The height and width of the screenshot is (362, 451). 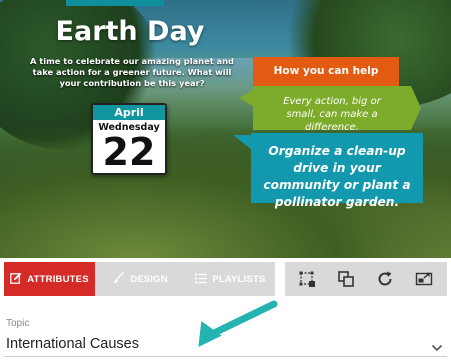 I want to click on chevron-down-icon, so click(x=437, y=348).